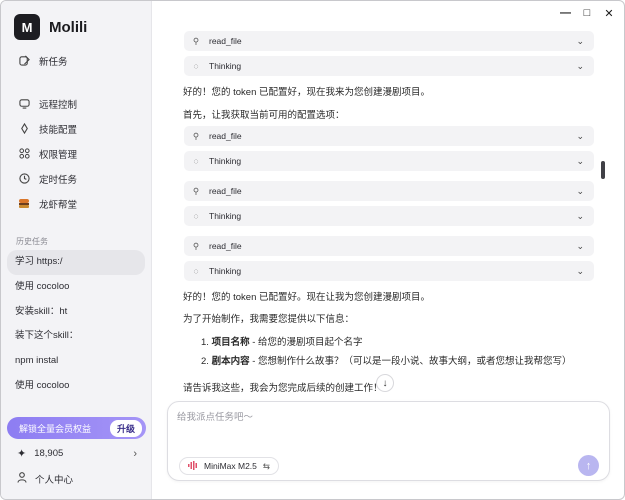 This screenshot has width=625, height=500. Describe the element at coordinates (135, 453) in the screenshot. I see `chevron-right-icon: ›` at that location.